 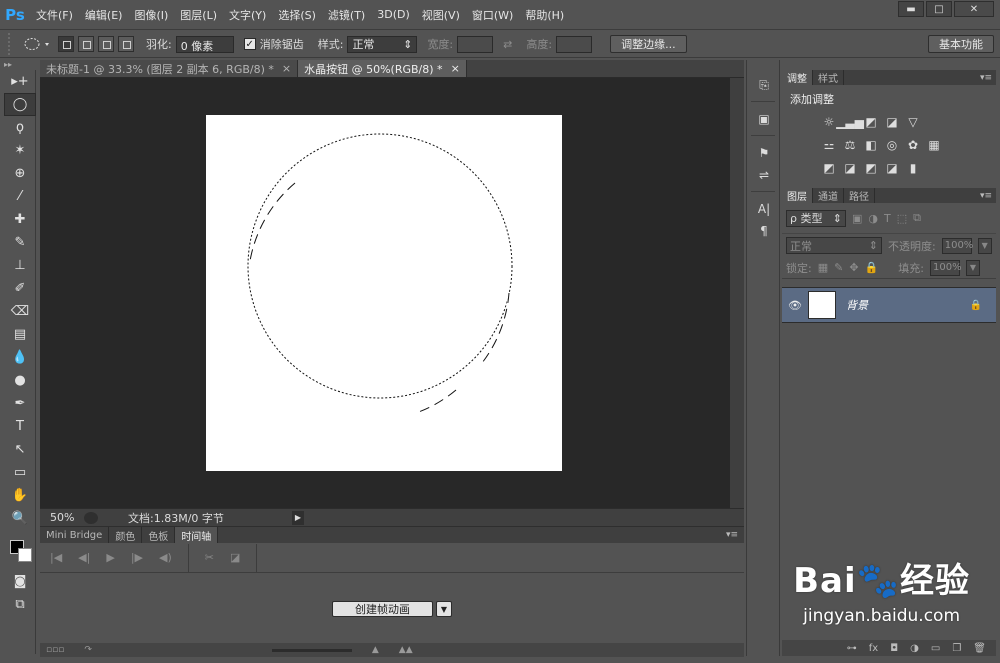 I want to click on new-selection-icon, so click(x=66, y=44).